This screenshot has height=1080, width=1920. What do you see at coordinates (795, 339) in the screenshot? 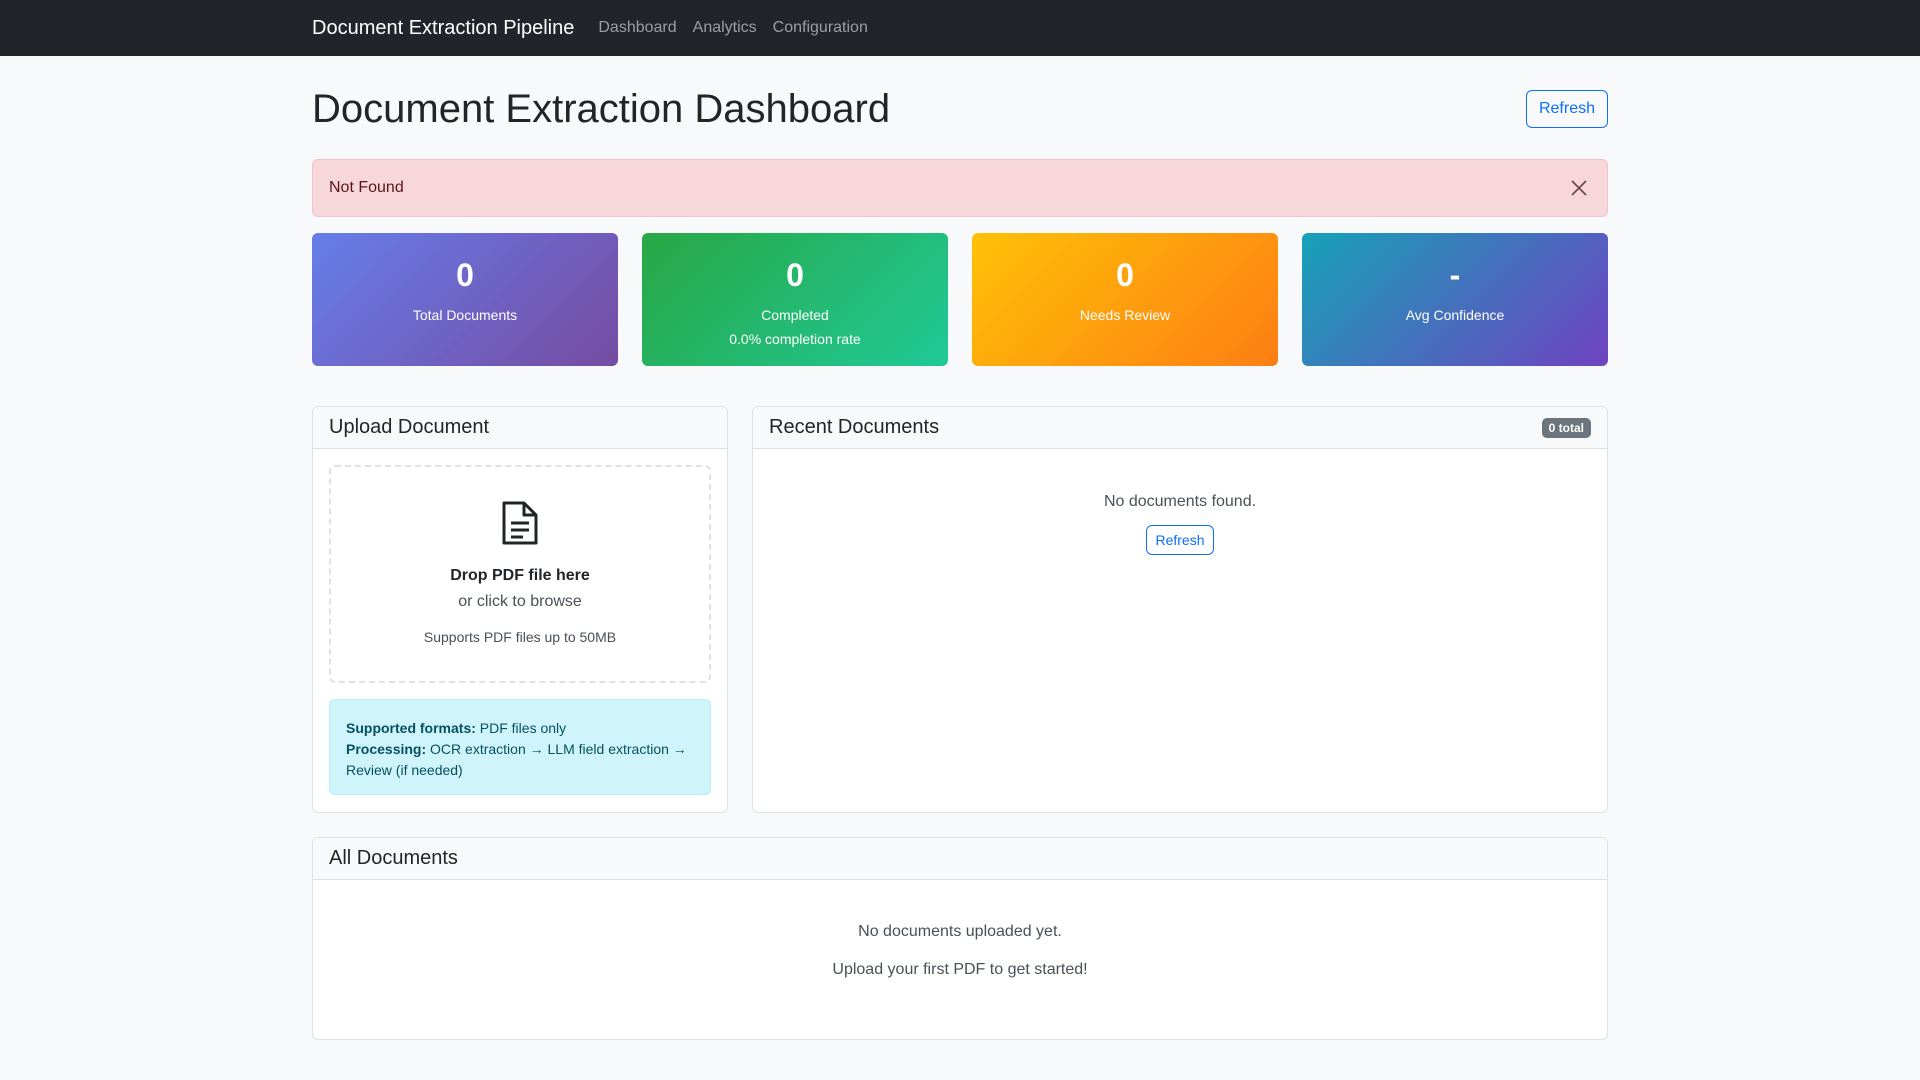
I see `stat-subtext: 0.0% completion rate` at bounding box center [795, 339].